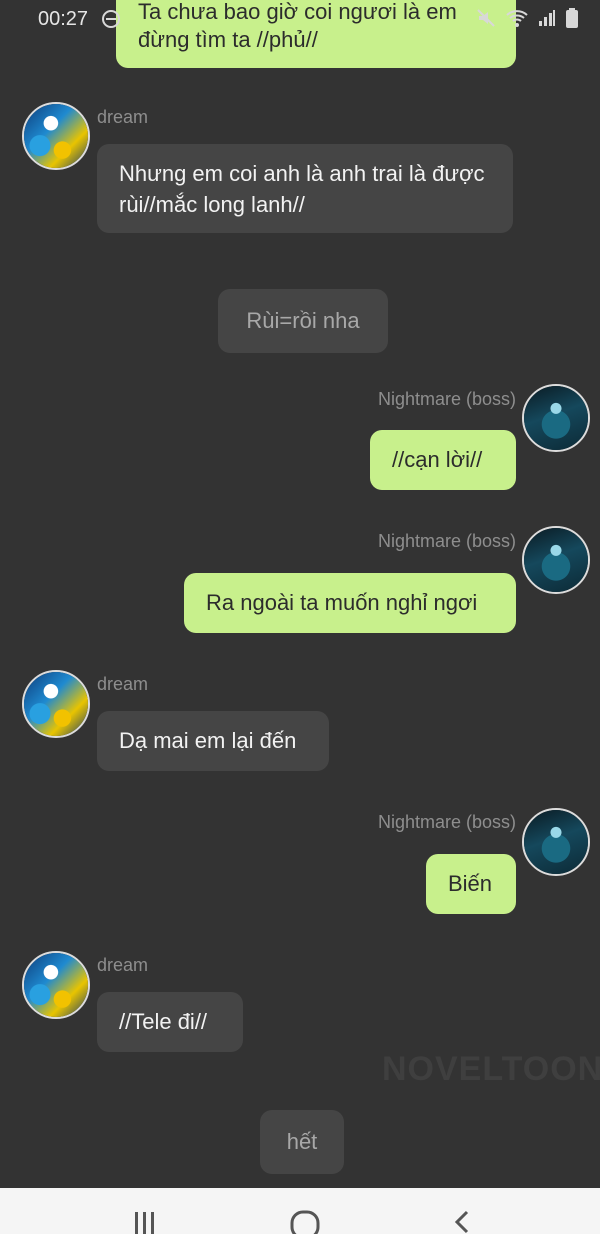 The image size is (600, 1234). Describe the element at coordinates (303, 321) in the screenshot. I see `narration-pill: Rùi=rồi nha` at that location.